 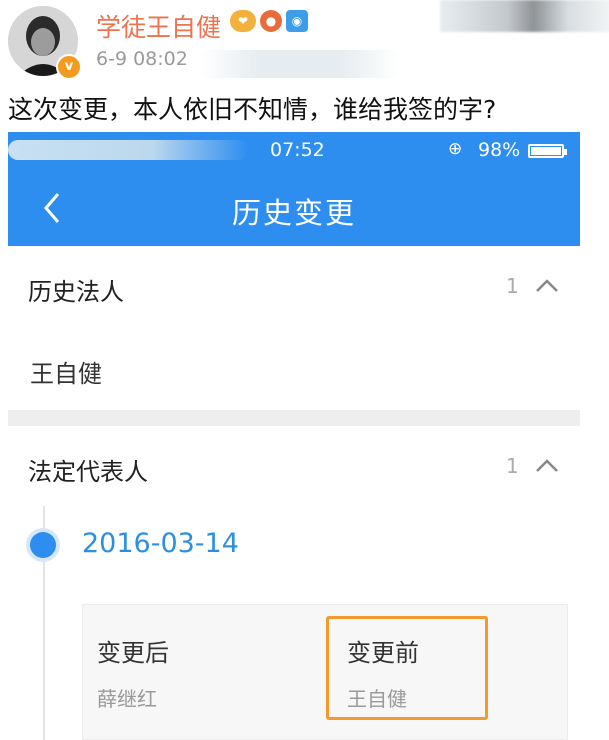 What do you see at coordinates (43, 545) in the screenshot?
I see `timeline-dot` at bounding box center [43, 545].